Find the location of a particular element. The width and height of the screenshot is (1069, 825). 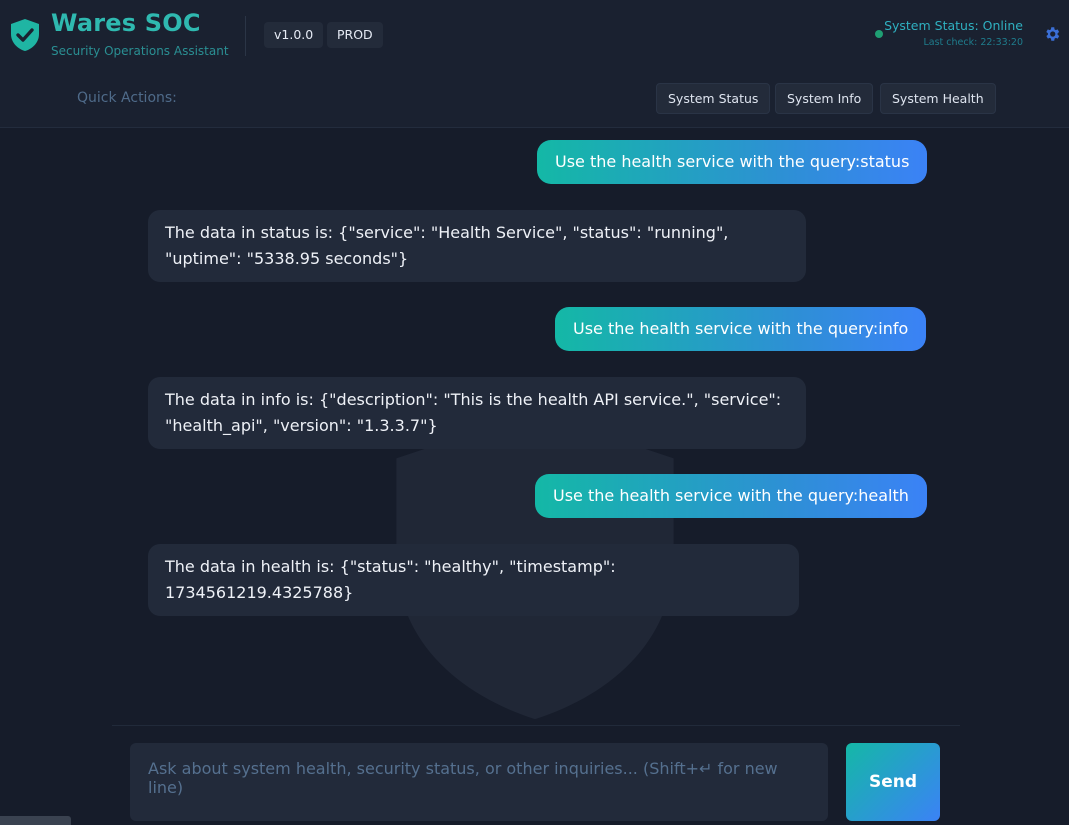

environment-badge: PROD is located at coordinates (355, 35).